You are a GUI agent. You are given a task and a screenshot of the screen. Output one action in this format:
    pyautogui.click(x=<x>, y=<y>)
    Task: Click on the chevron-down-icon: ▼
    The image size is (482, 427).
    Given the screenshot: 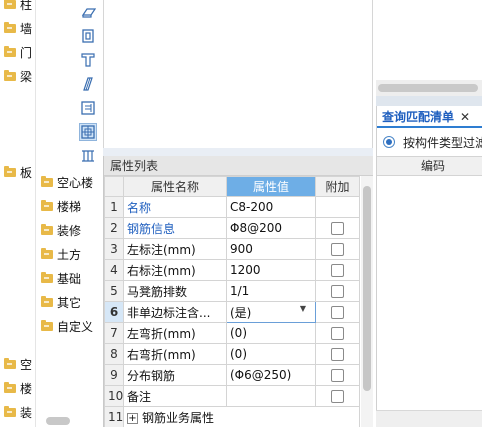 What is the action you would take?
    pyautogui.click(x=303, y=308)
    